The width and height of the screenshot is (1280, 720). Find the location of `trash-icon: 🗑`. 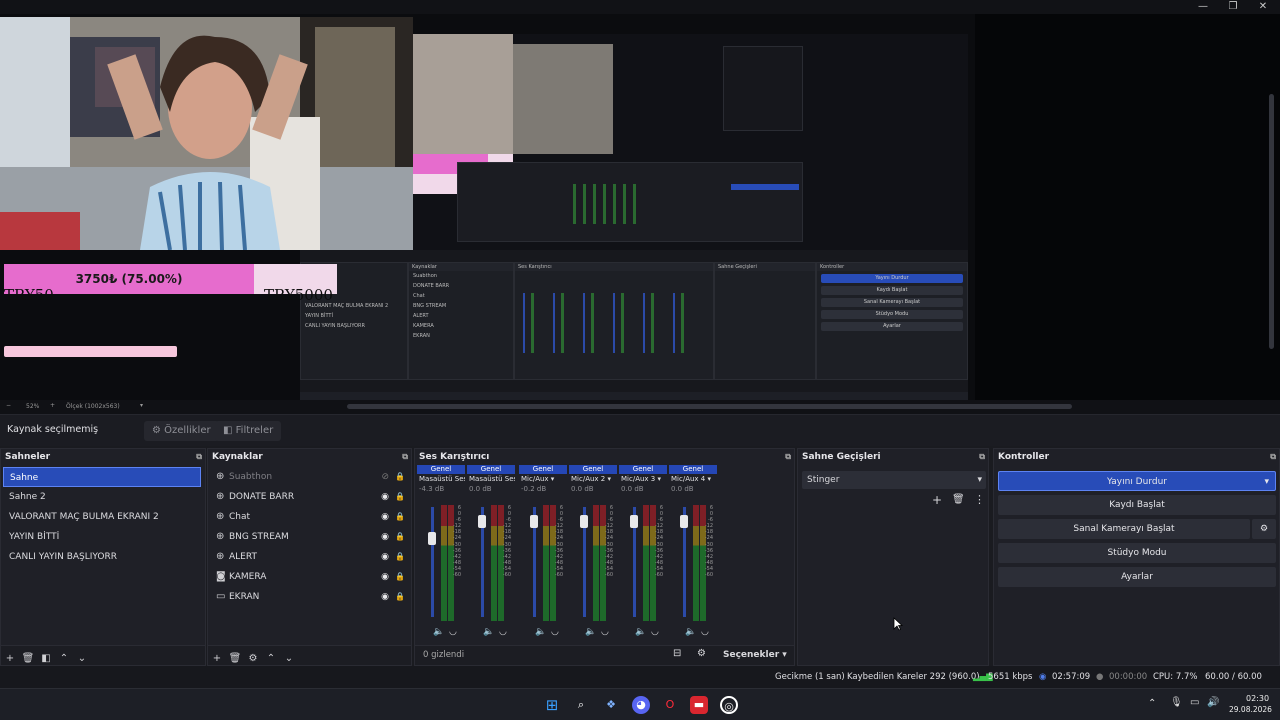

trash-icon: 🗑 is located at coordinates (958, 499).